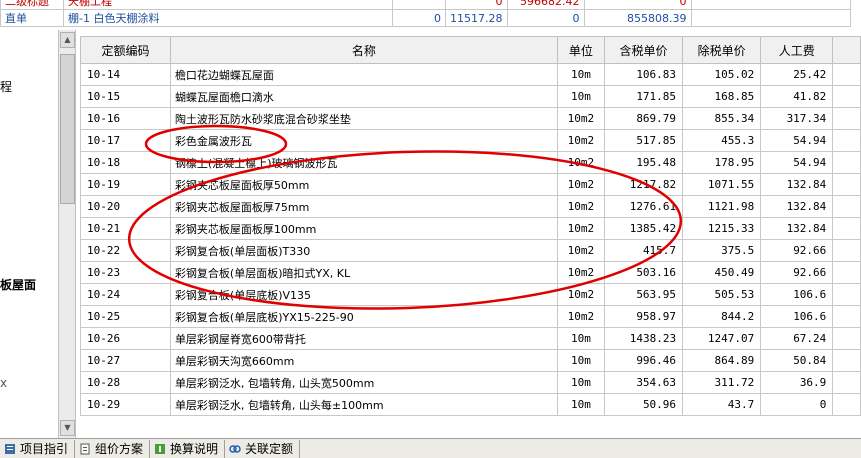  I want to click on cell-name: 彩钢夹芯板屋面板厚100mm, so click(363, 228).